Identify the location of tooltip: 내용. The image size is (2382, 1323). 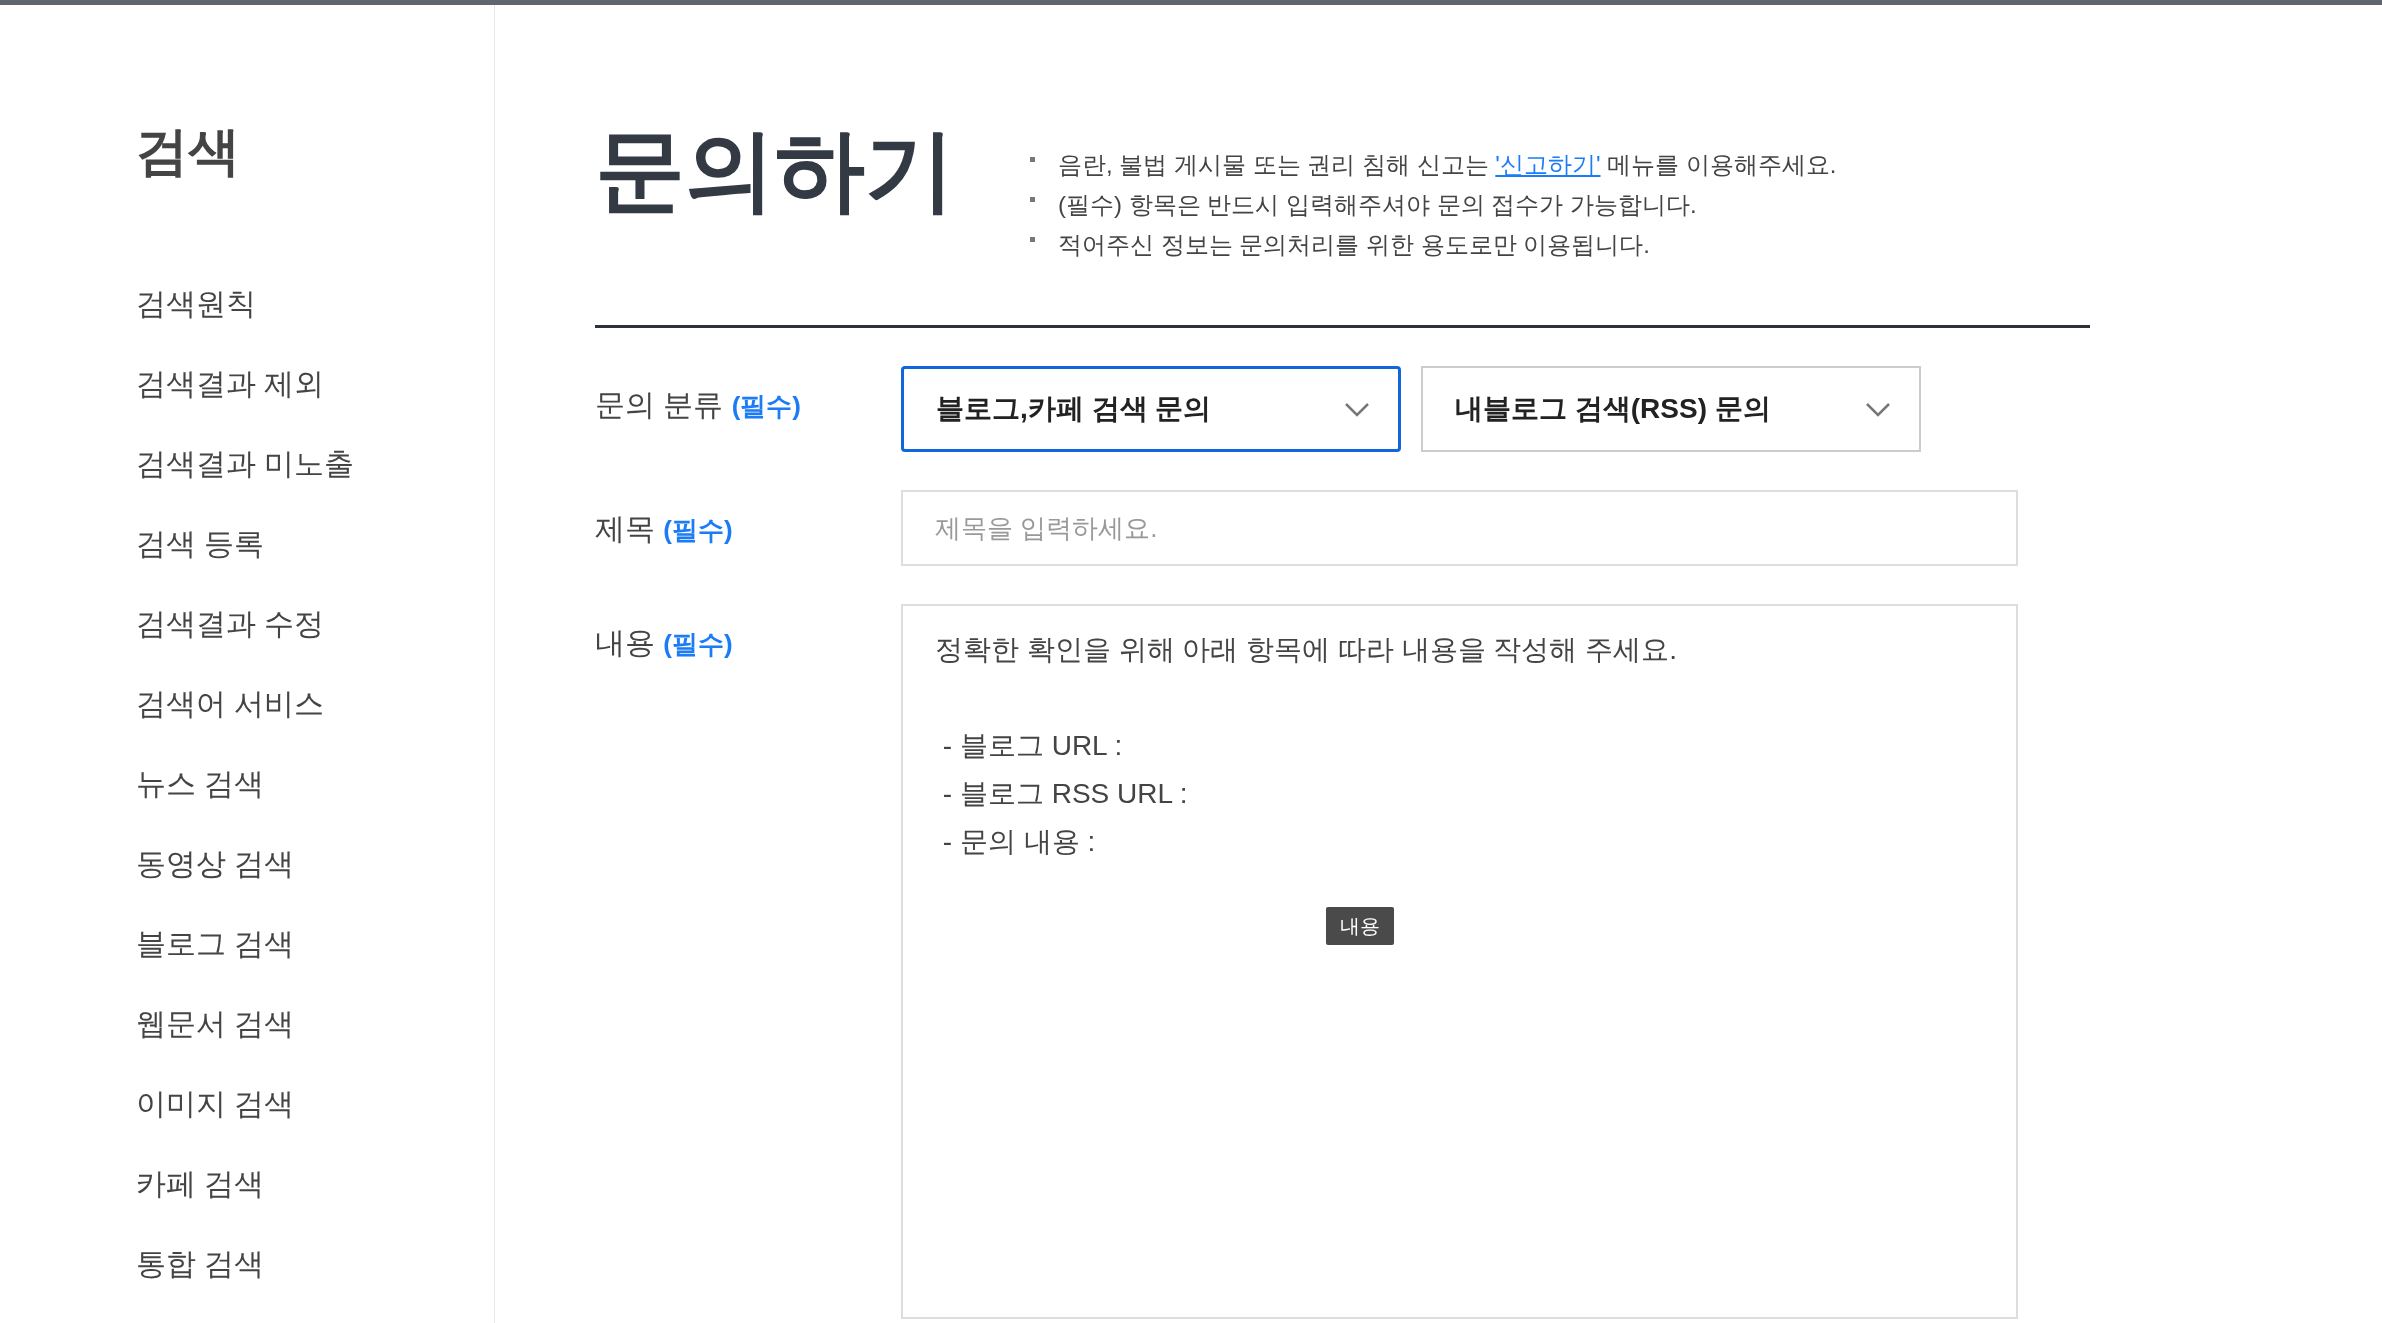
(1360, 926).